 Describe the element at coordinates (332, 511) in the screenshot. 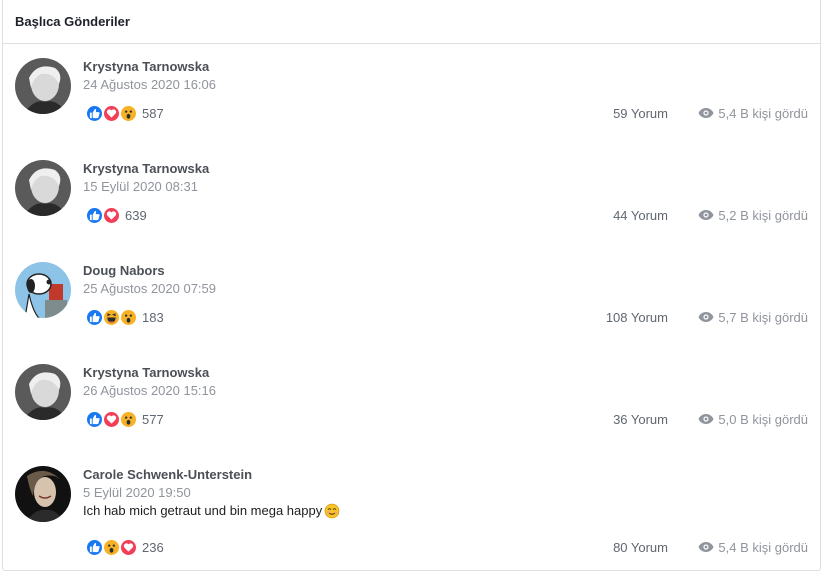

I see `smiling-face-icon` at that location.